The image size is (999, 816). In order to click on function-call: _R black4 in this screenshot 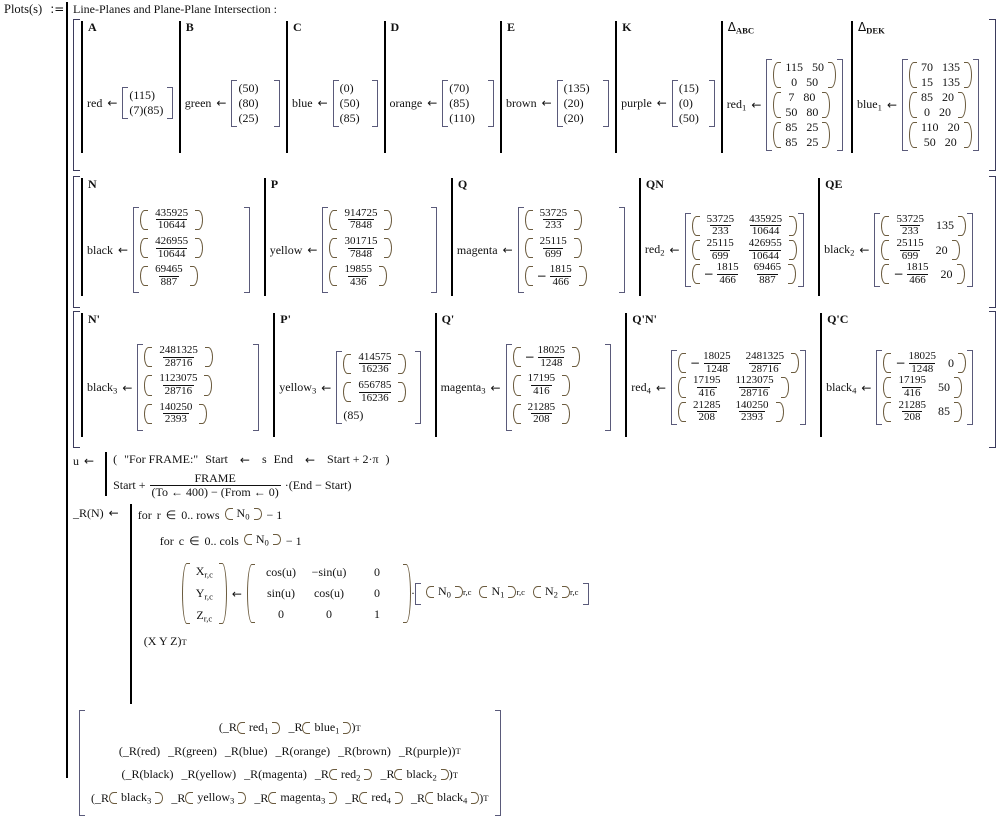, I will do `click(445, 798)`.